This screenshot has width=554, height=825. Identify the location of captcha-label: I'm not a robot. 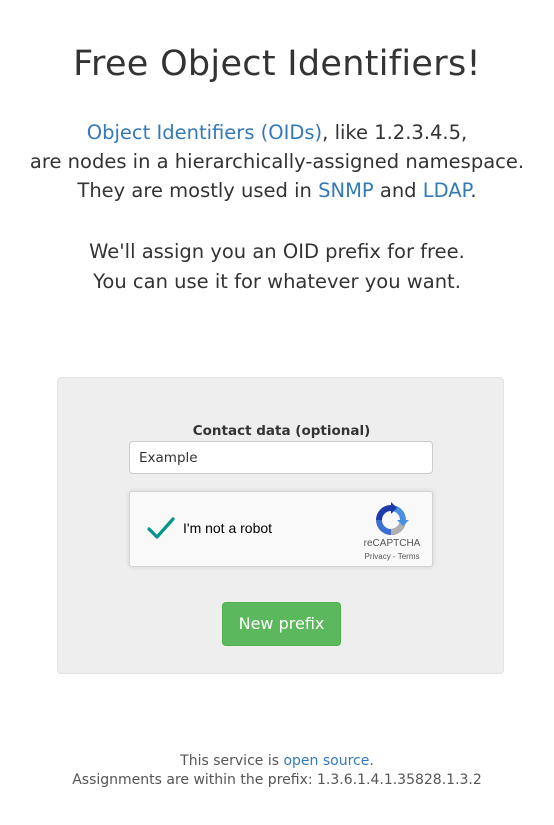
(228, 528).